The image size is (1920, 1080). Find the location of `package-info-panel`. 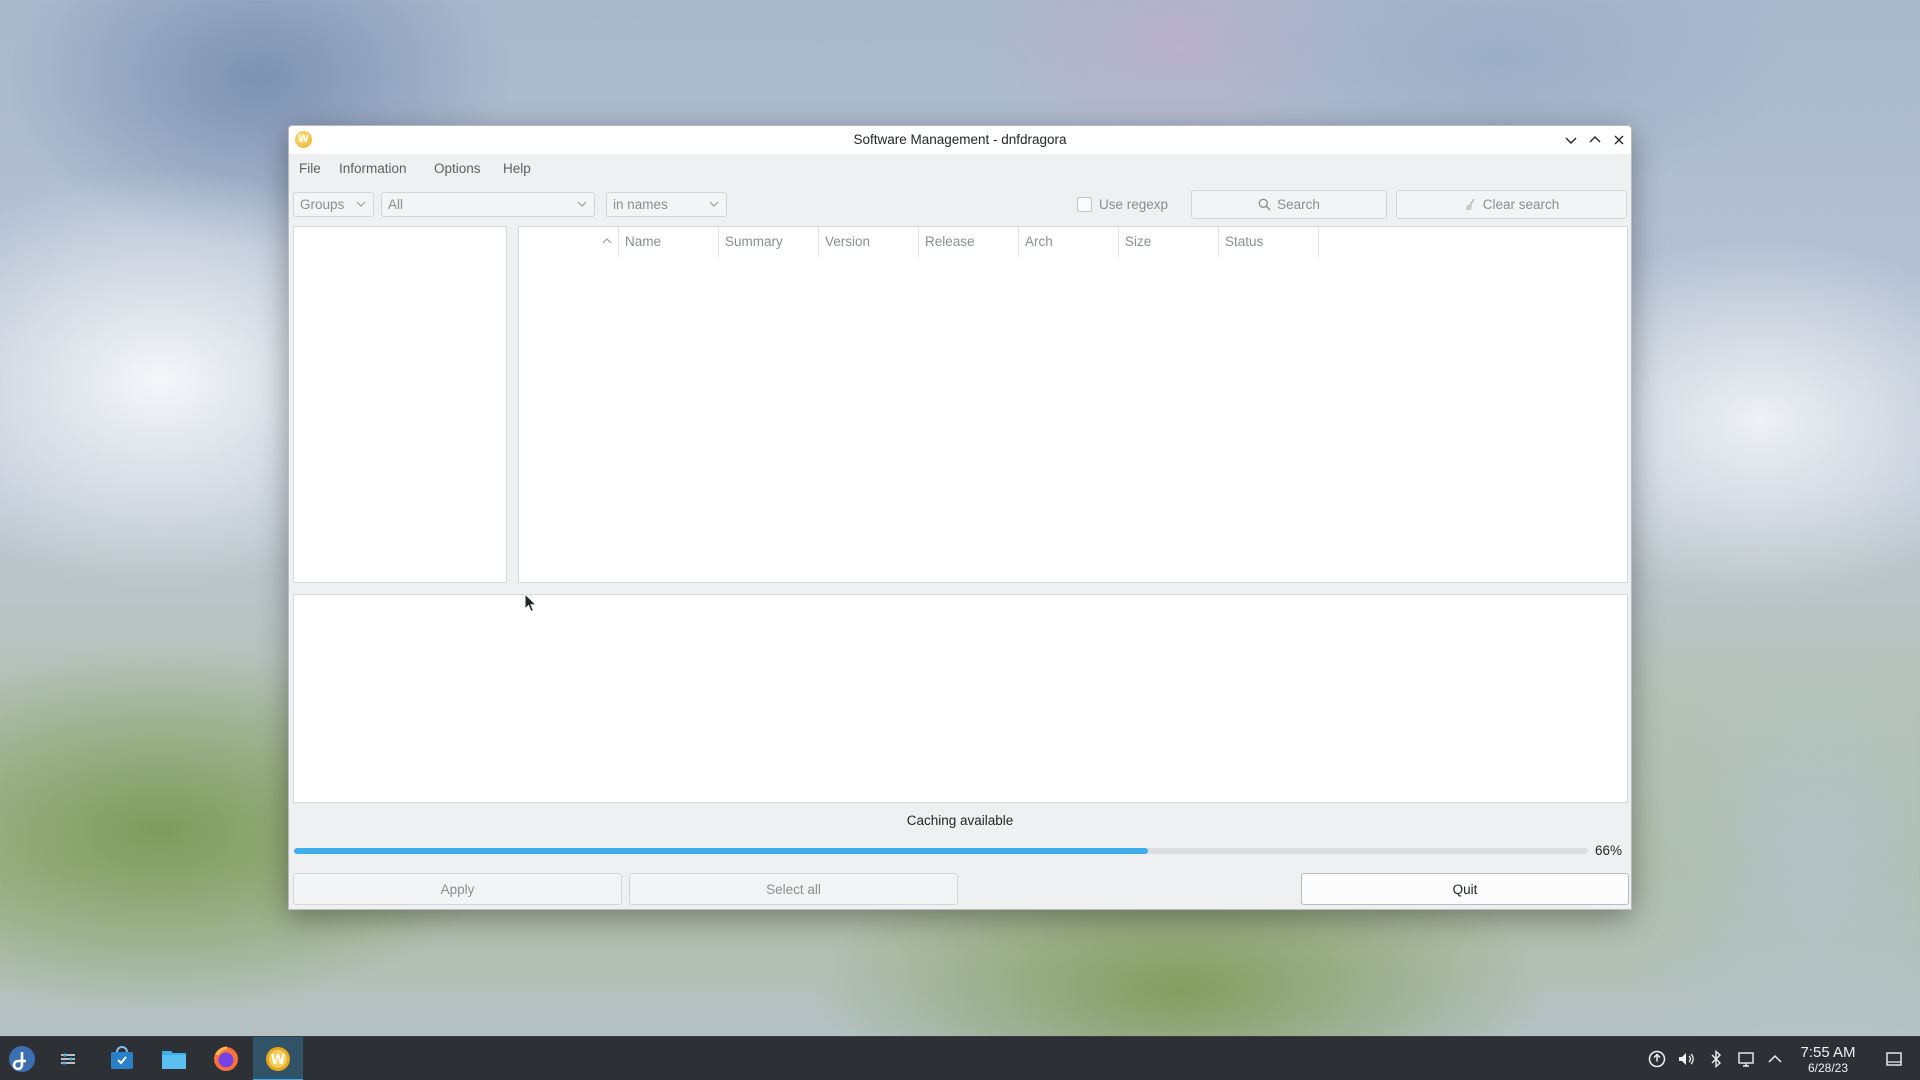

package-info-panel is located at coordinates (960, 698).